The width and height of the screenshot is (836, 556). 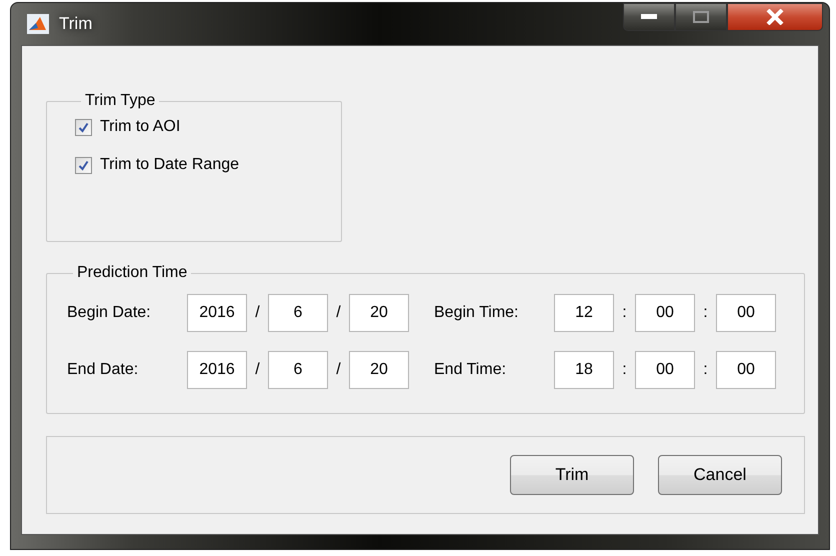 What do you see at coordinates (572, 475) in the screenshot?
I see `dialog-button: Trim` at bounding box center [572, 475].